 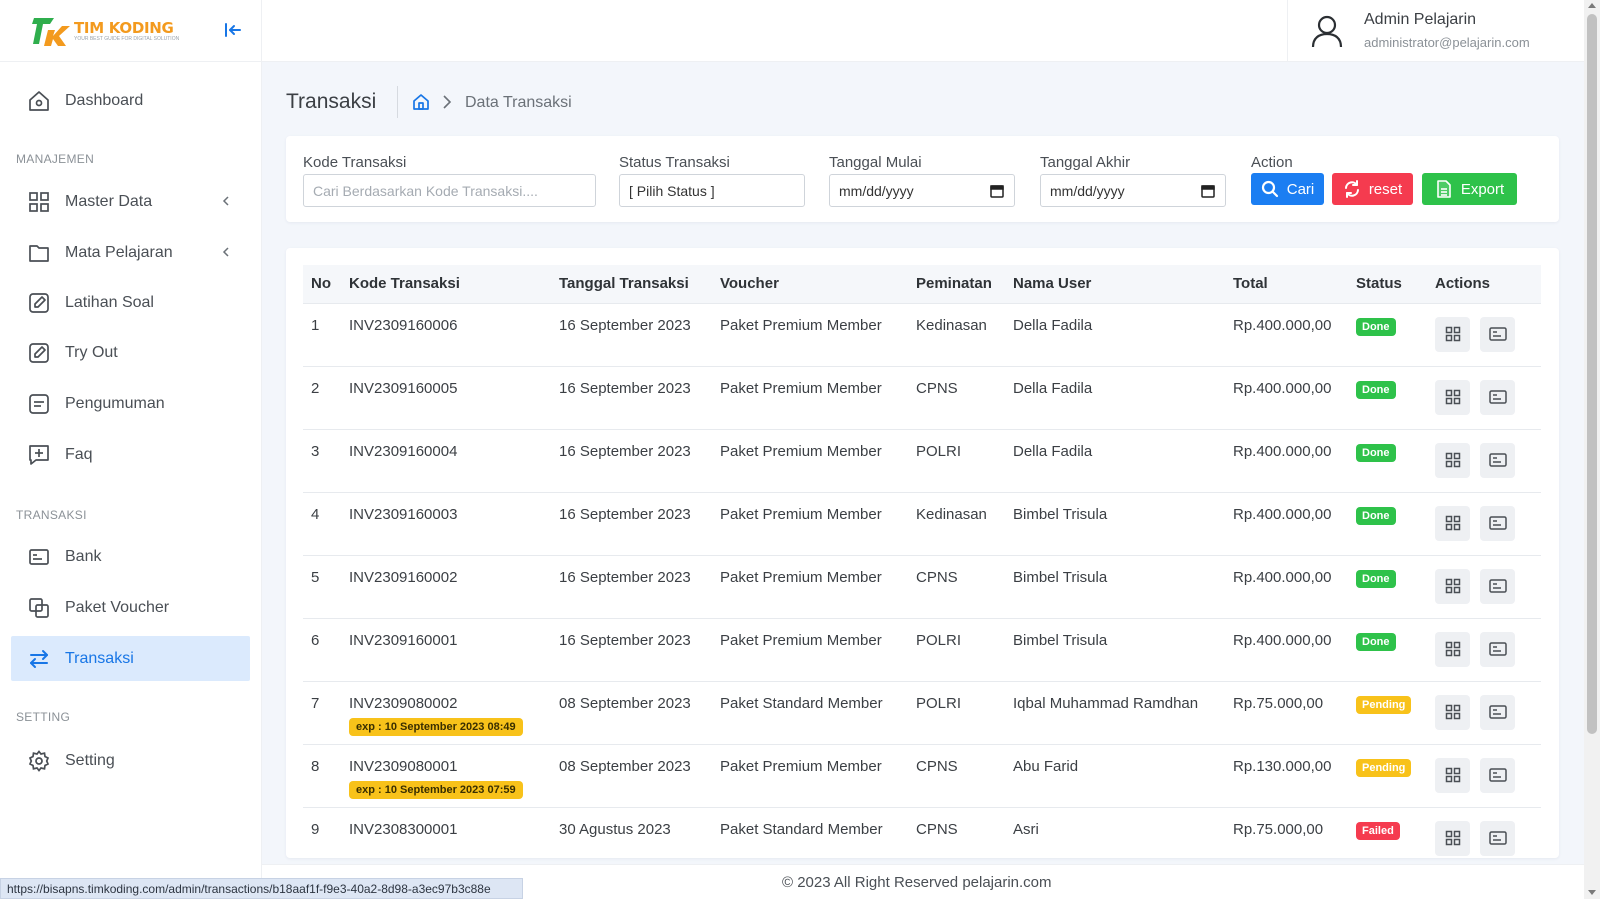 What do you see at coordinates (1133, 190) in the screenshot?
I see `tanggal-akhir-input: mm/dd/yyyy` at bounding box center [1133, 190].